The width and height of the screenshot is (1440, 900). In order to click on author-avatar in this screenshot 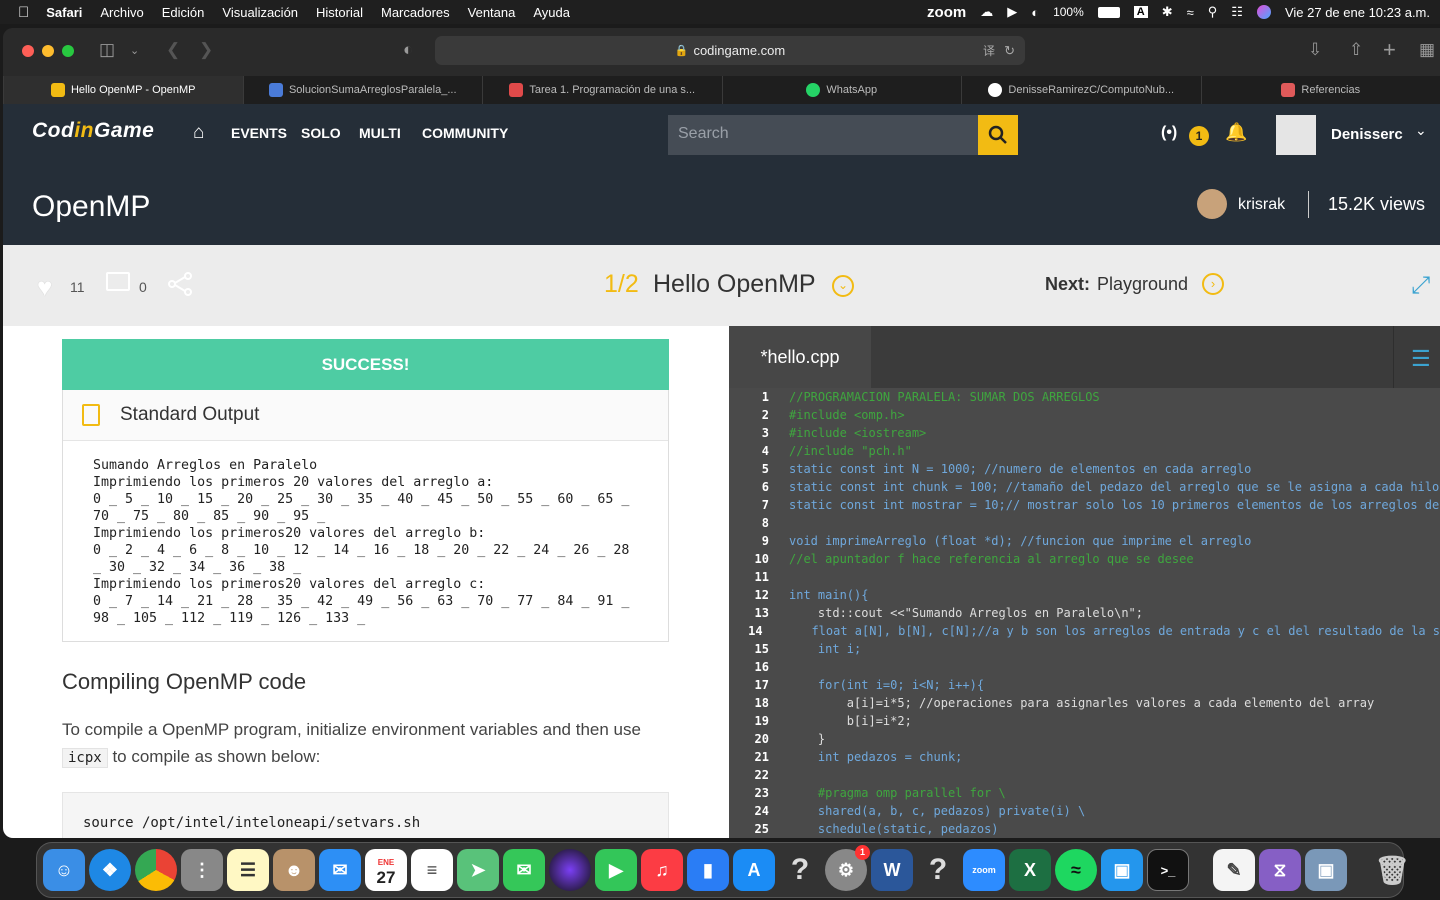, I will do `click(1212, 204)`.